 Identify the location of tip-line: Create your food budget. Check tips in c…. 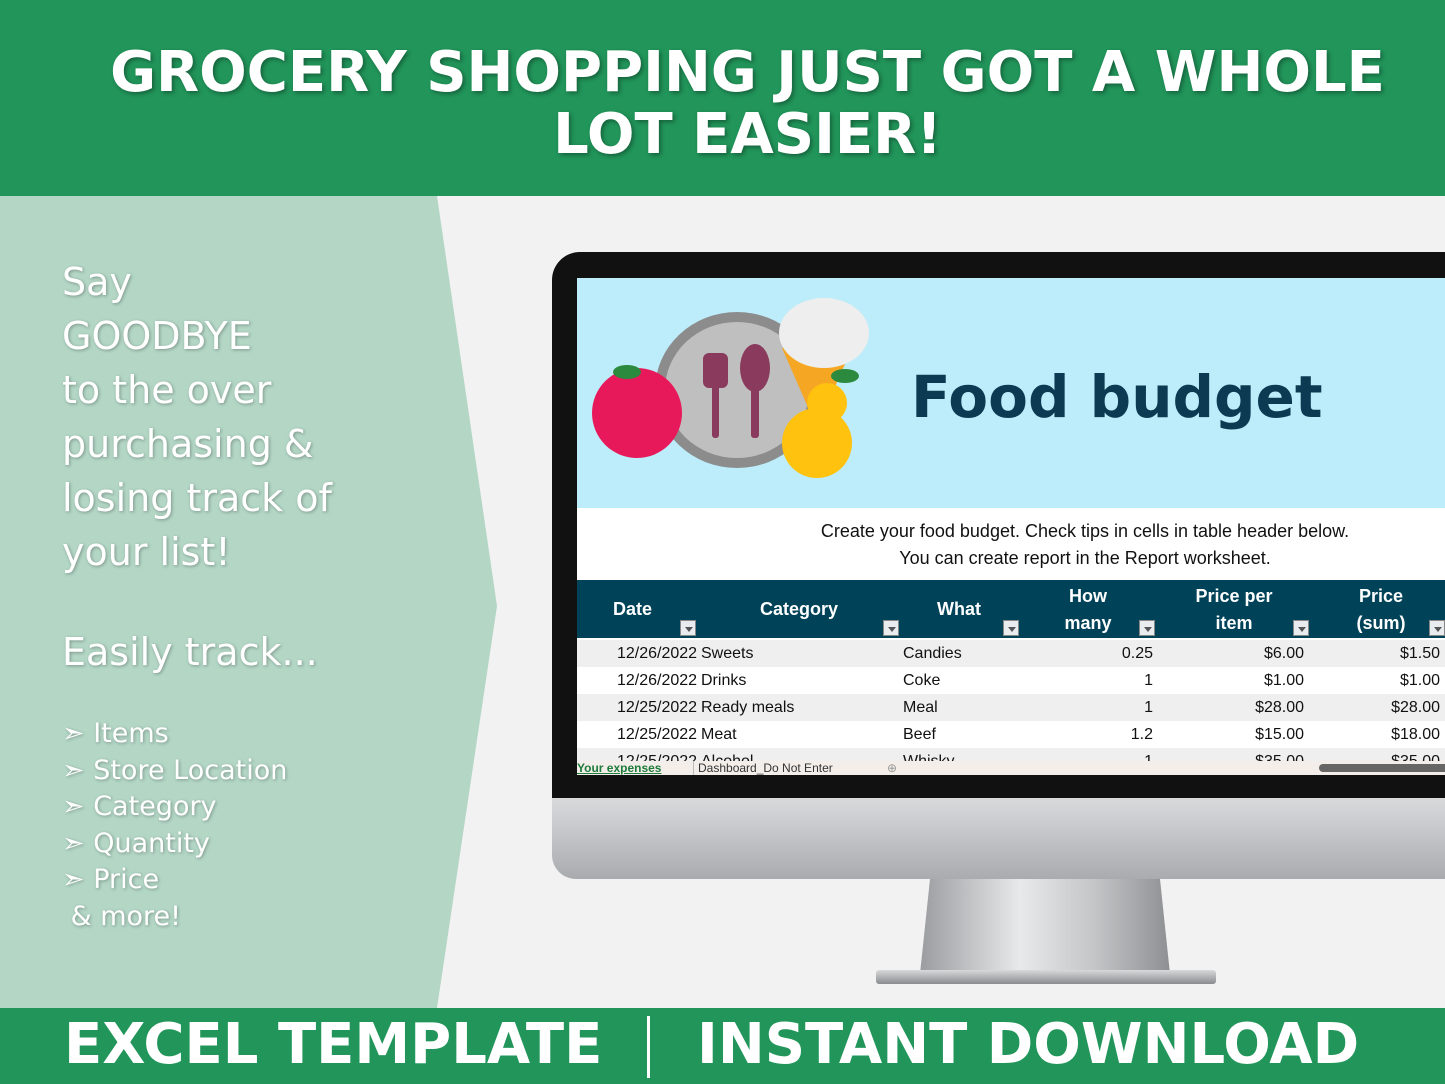
(1085, 531).